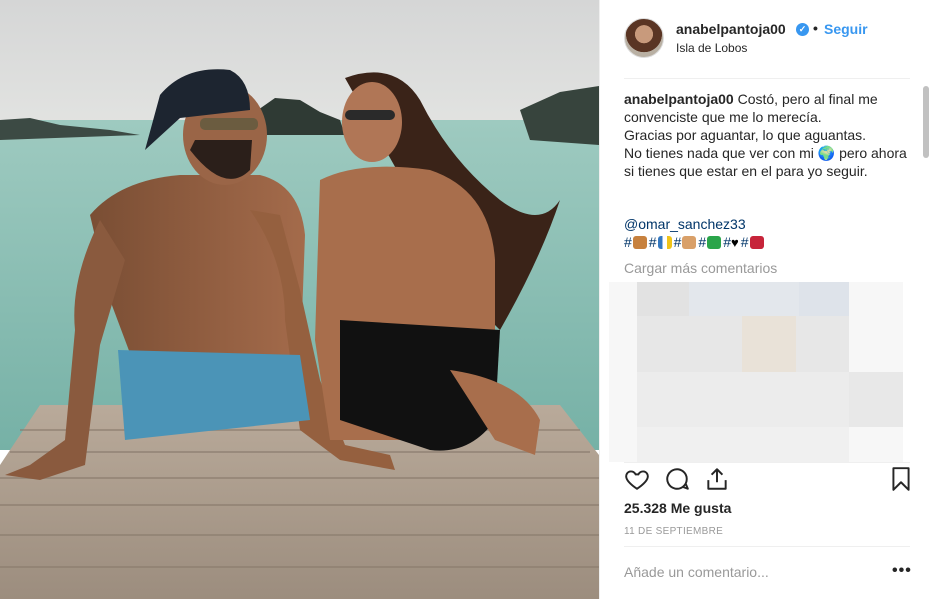 The width and height of the screenshot is (931, 599). What do you see at coordinates (664, 242) in the screenshot?
I see `flag-emoji-icon` at bounding box center [664, 242].